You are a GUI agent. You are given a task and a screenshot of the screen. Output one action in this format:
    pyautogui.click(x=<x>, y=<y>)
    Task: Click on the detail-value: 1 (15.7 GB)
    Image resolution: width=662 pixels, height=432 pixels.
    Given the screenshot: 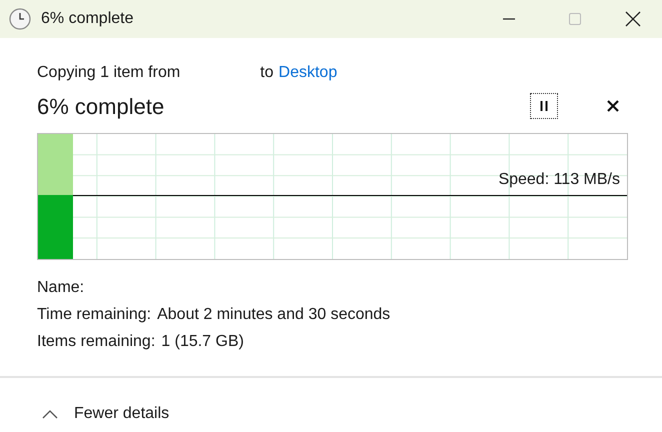 What is the action you would take?
    pyautogui.click(x=202, y=342)
    